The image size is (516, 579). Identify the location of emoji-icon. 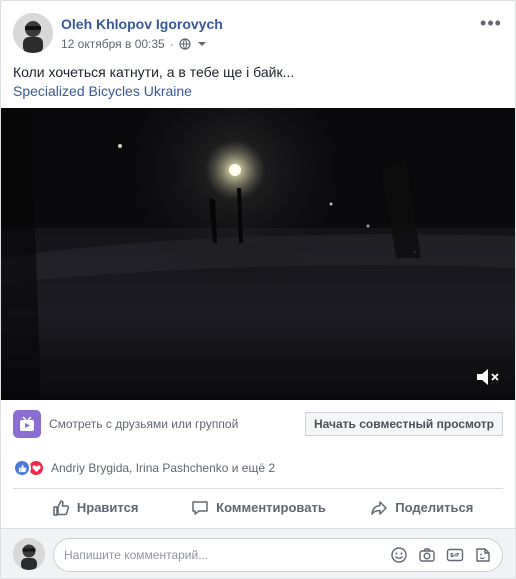
(399, 555).